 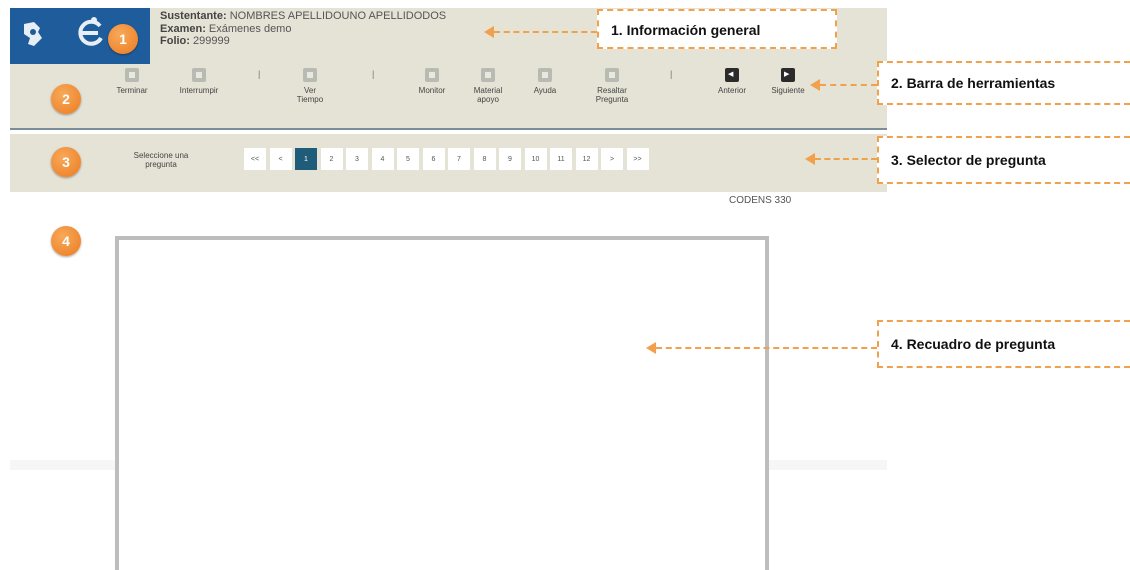 I want to click on page-button-6: 6, so click(x=433, y=159).